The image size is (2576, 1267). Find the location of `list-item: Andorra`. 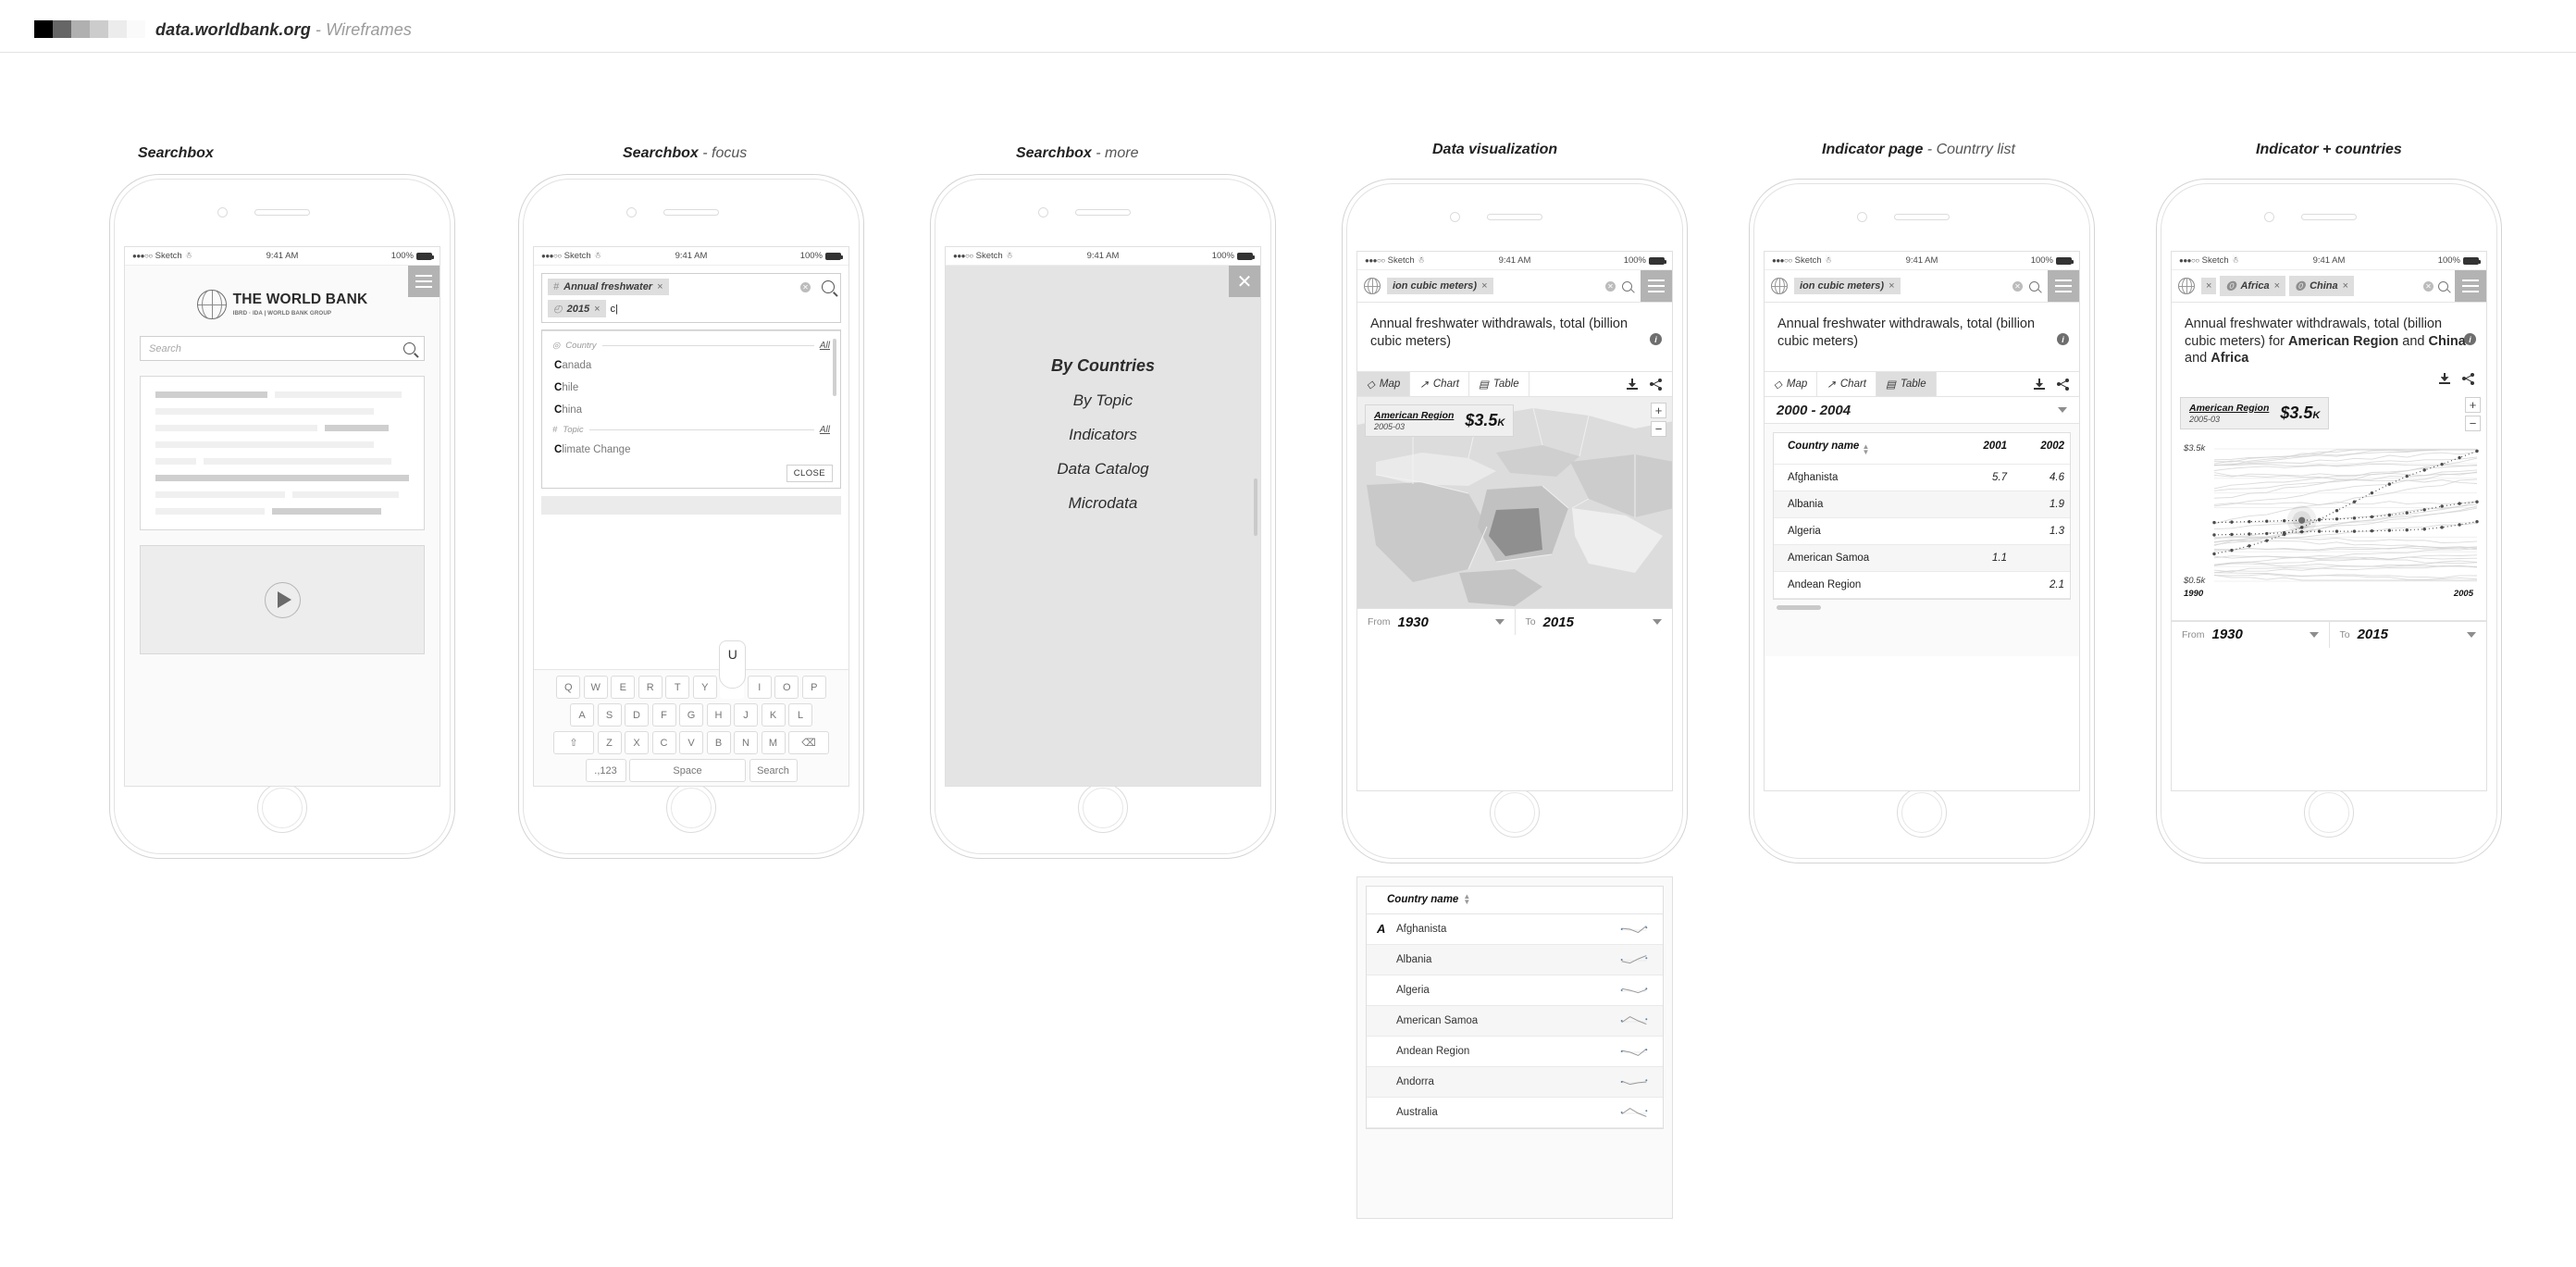

list-item: Andorra is located at coordinates (1515, 1082).